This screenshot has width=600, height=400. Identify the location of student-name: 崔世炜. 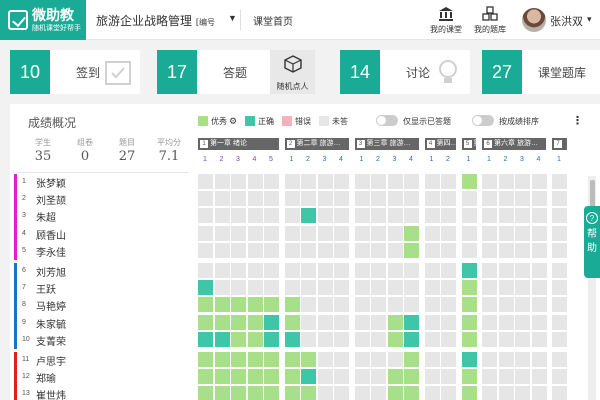
(51, 393).